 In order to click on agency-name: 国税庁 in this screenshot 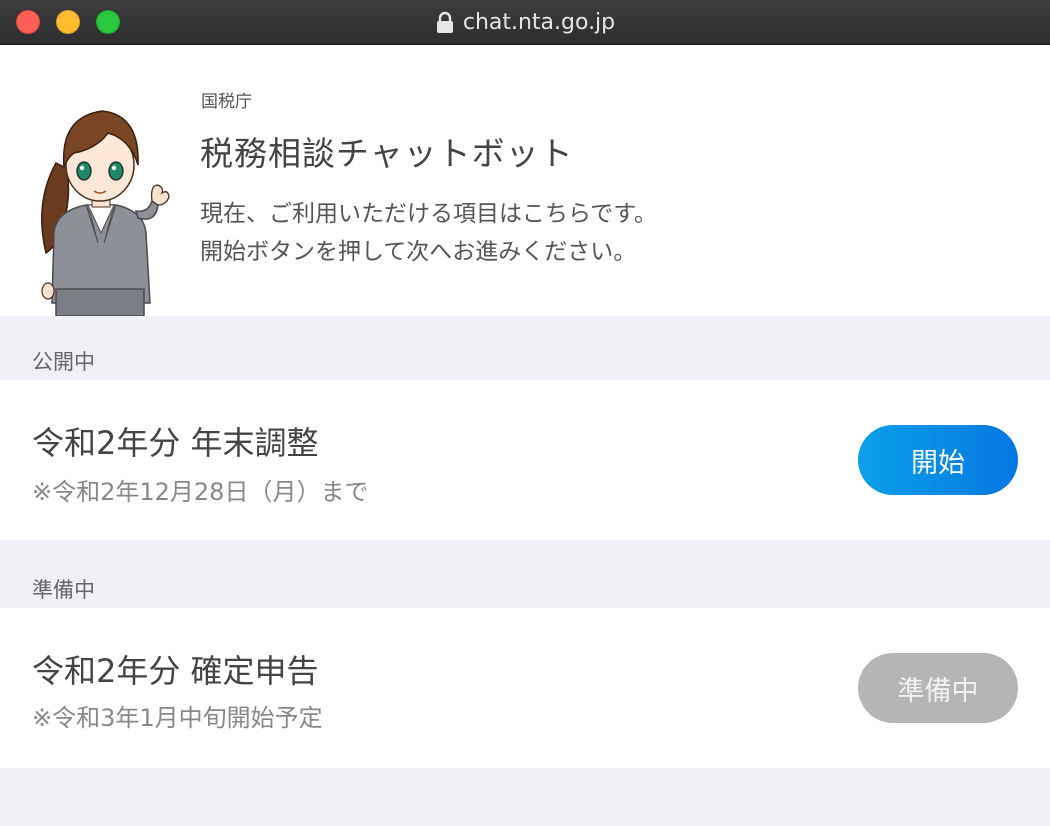, I will do `click(226, 102)`.